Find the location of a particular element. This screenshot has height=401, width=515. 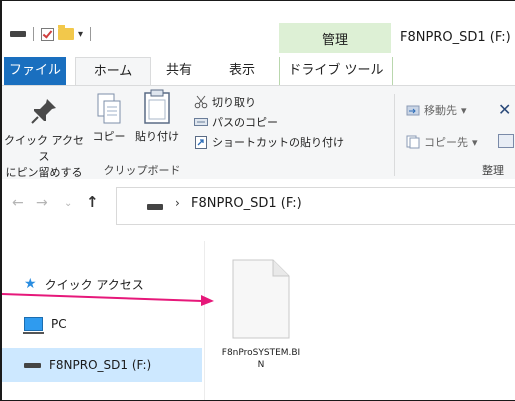

document-icon is located at coordinates (261, 299).